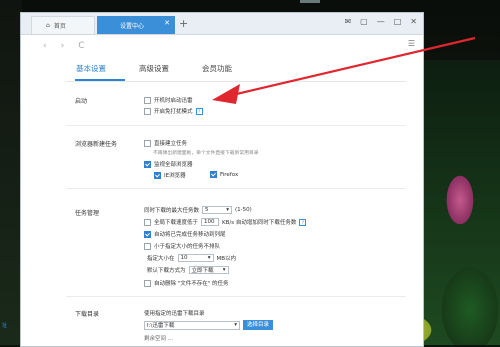  I want to click on background-left-window, so click(11, 172).